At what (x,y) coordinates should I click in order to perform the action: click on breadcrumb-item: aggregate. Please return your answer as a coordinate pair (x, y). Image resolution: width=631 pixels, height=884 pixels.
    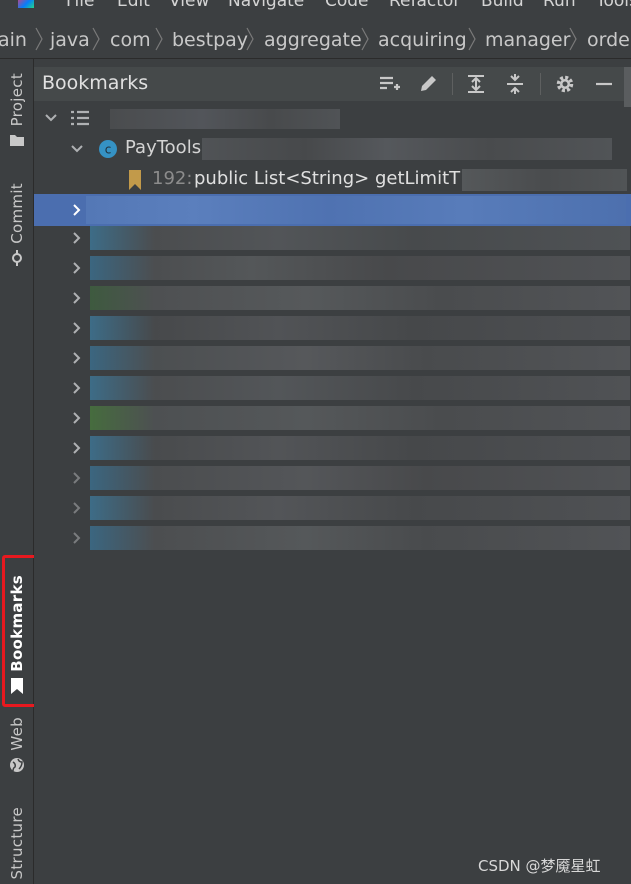
    Looking at the image, I should click on (313, 40).